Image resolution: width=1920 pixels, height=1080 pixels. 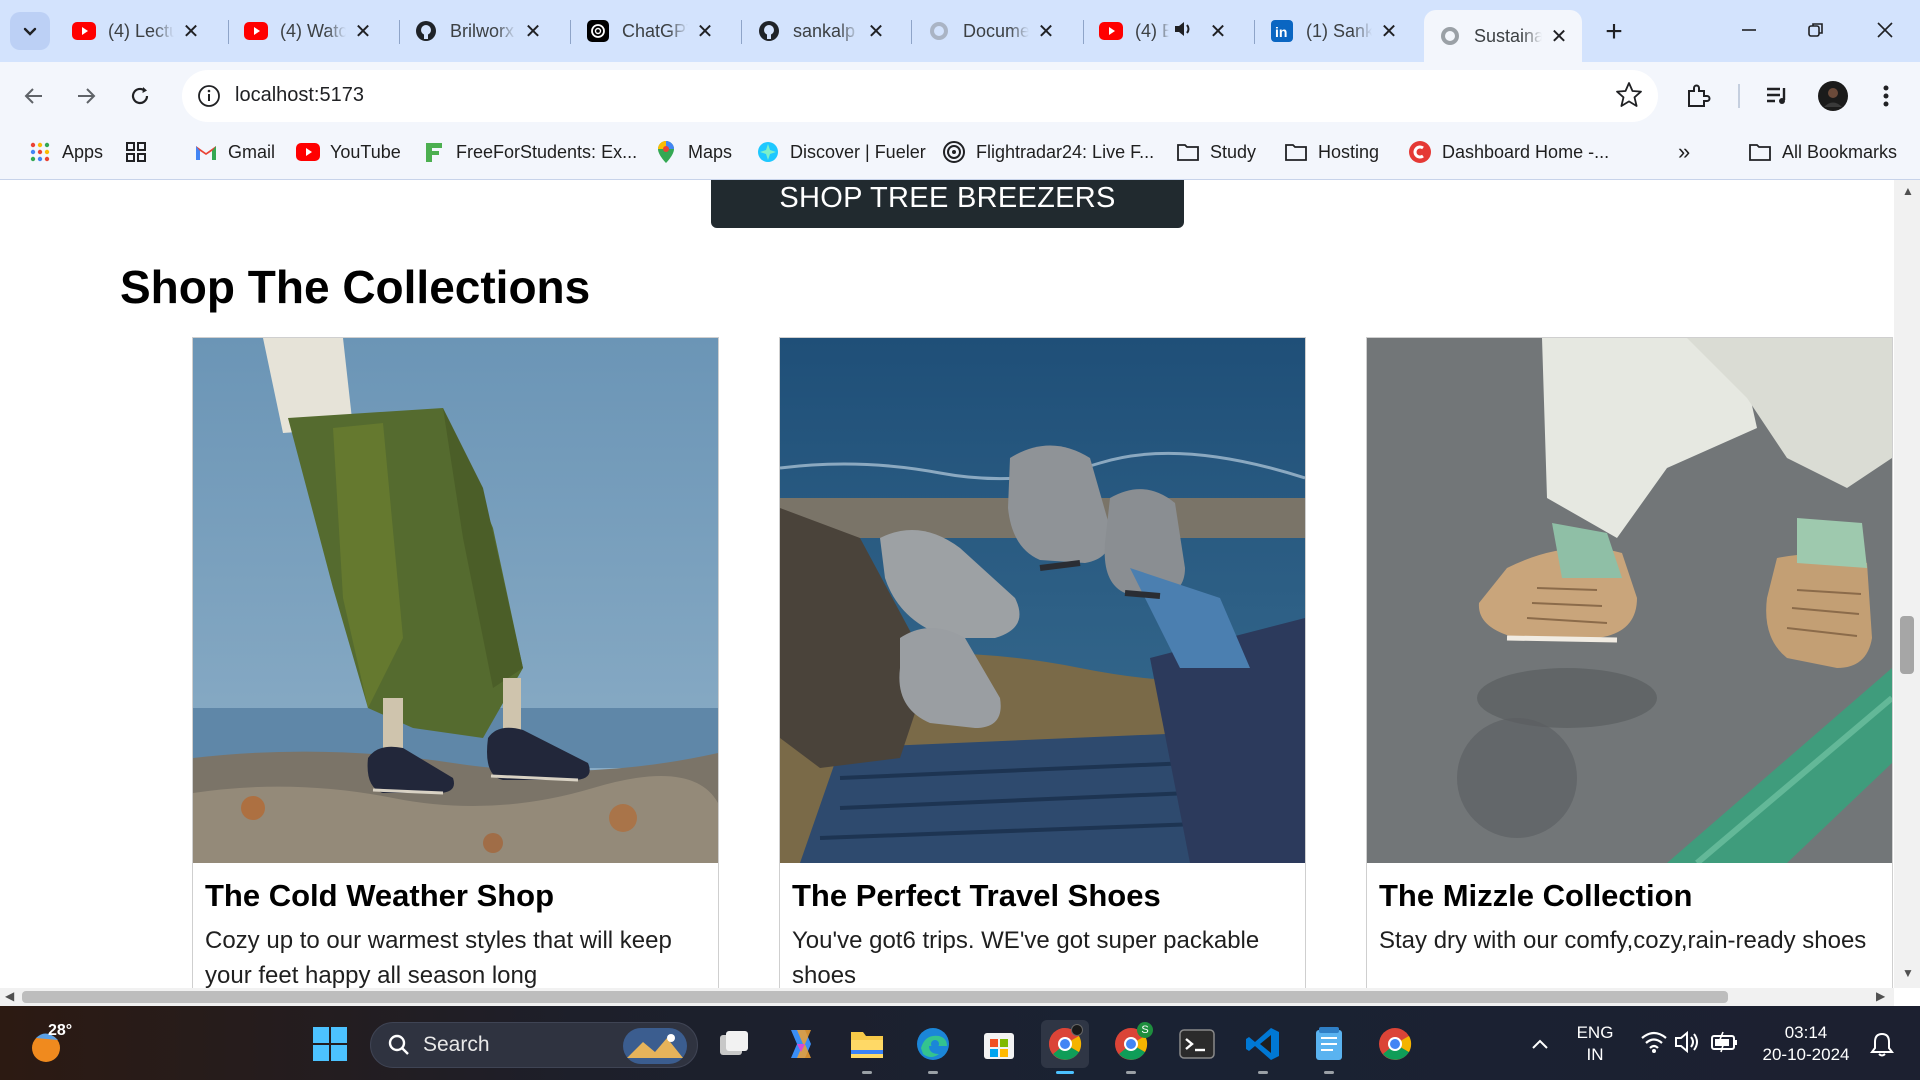 I want to click on bookmark-gmail: Gmail, so click(x=234, y=152).